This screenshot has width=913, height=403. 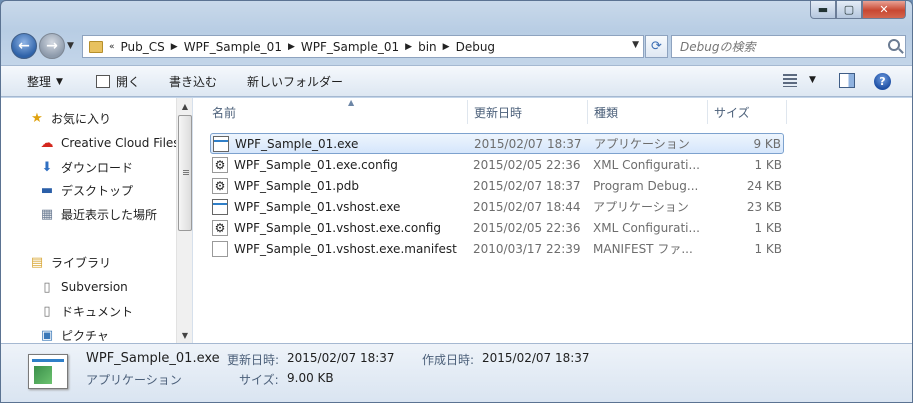 I want to click on details-modified-label: 更新日時:, so click(x=253, y=360).